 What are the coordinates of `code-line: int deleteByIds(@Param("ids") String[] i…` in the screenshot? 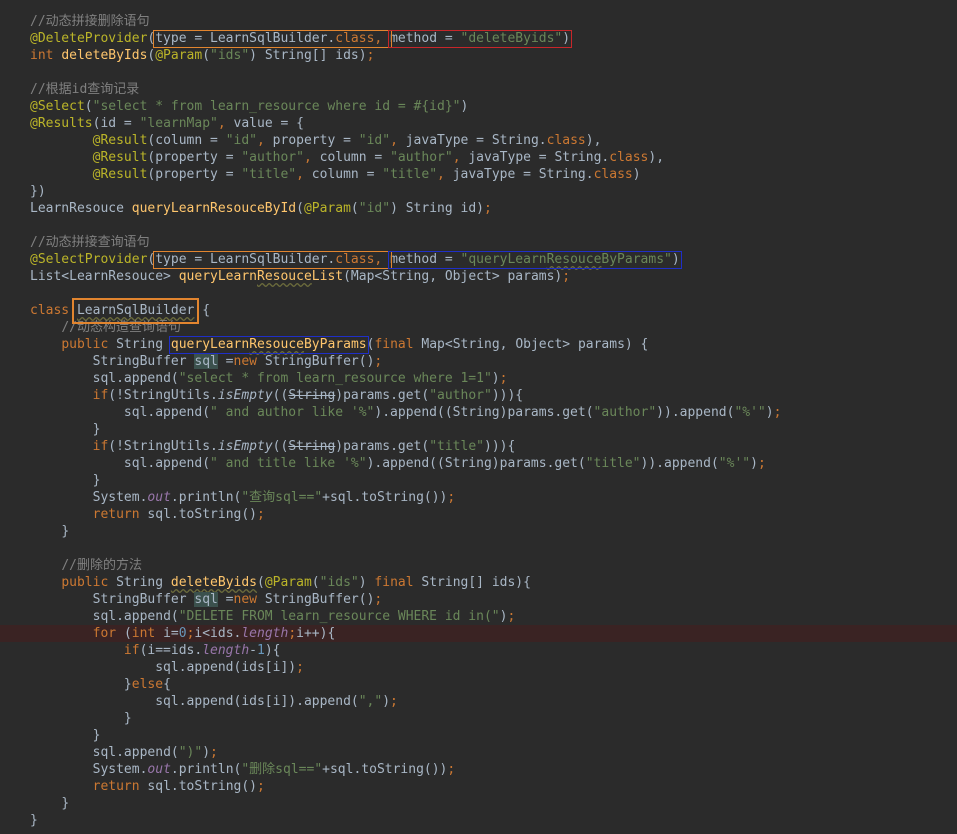 It's located at (478, 55).